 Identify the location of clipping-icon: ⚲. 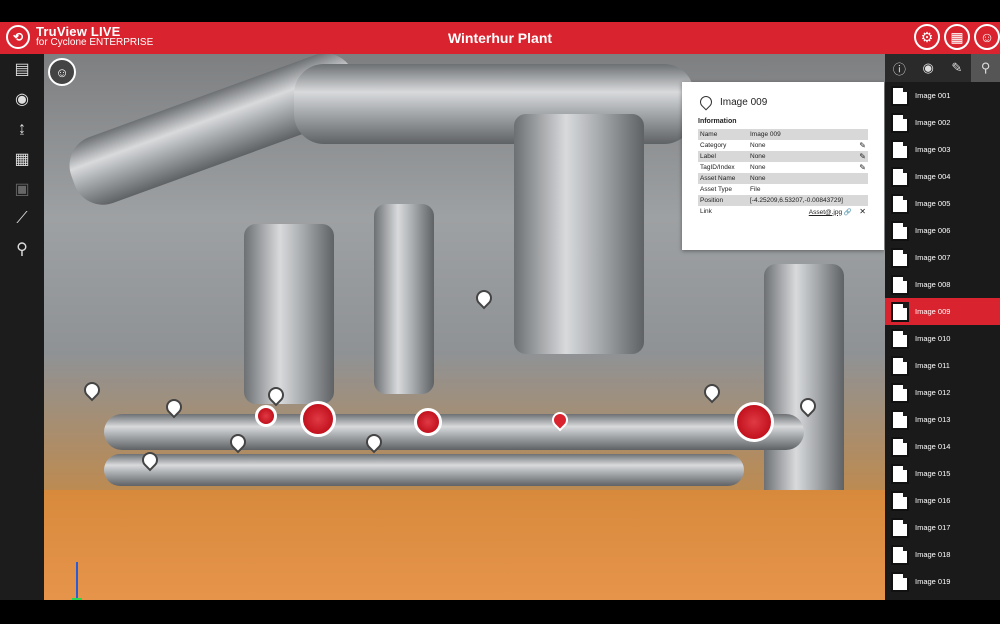
(22, 249).